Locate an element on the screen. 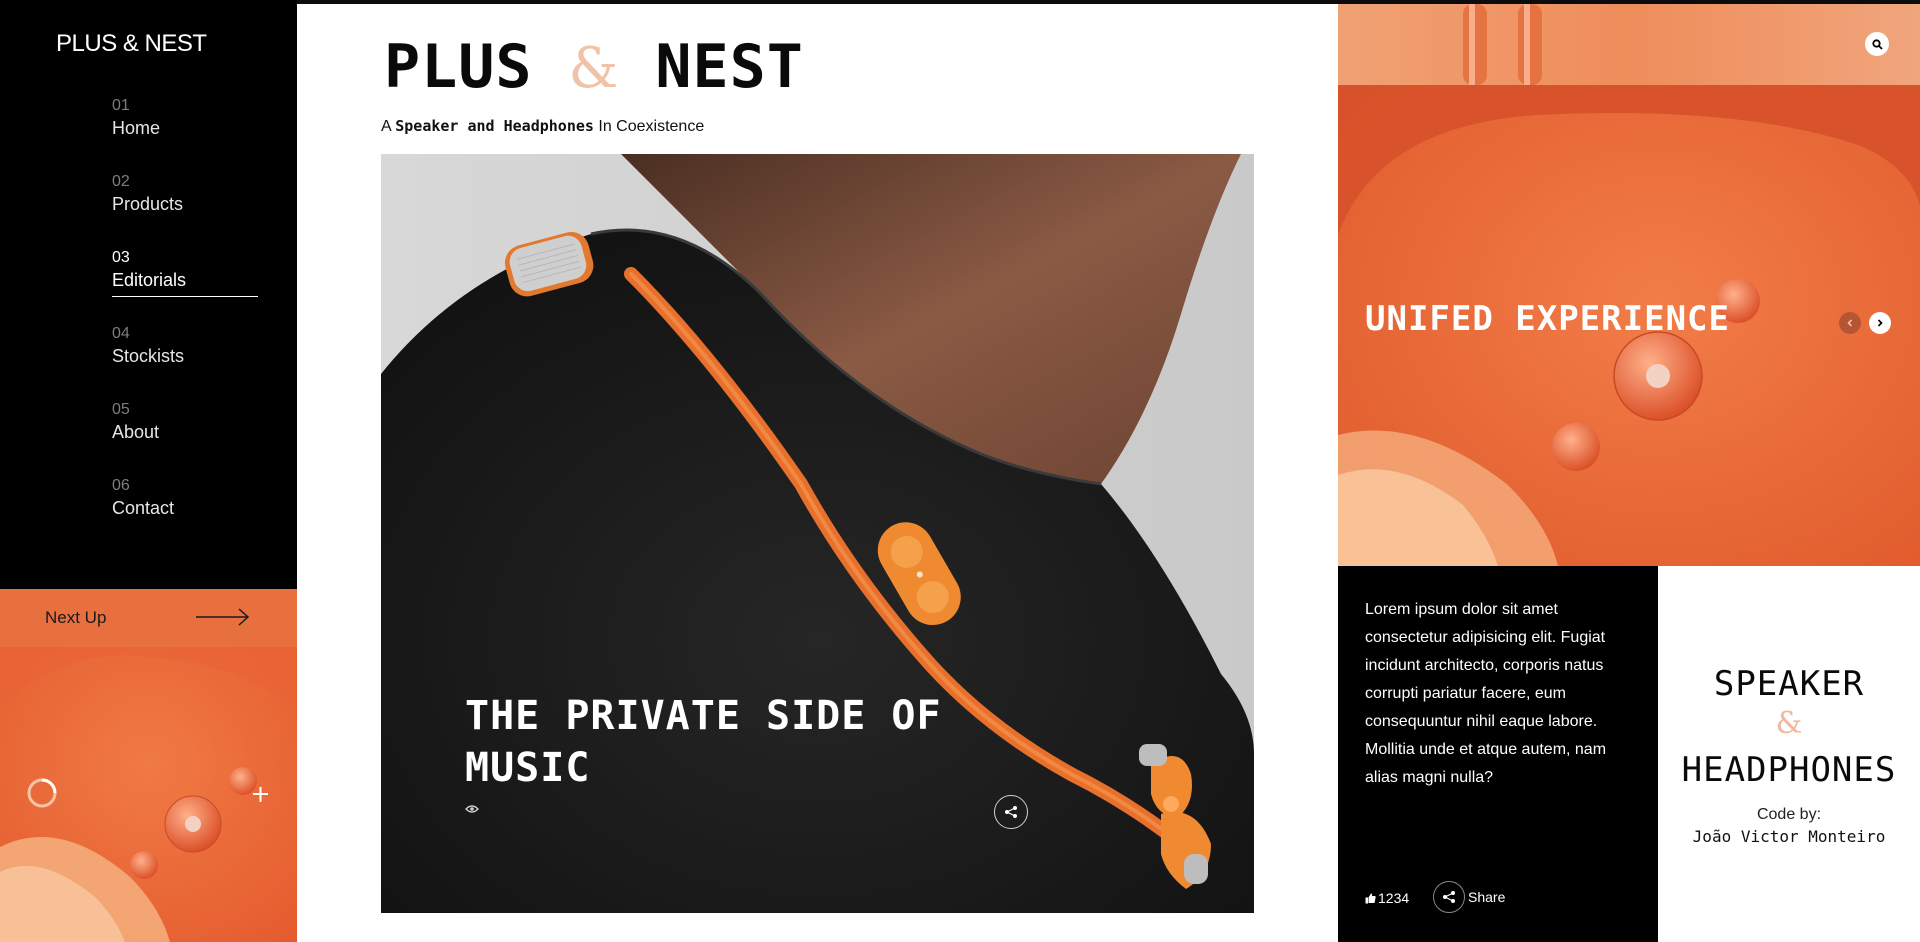 The width and height of the screenshot is (1920, 942). subtitle-prefix: A is located at coordinates (386, 126).